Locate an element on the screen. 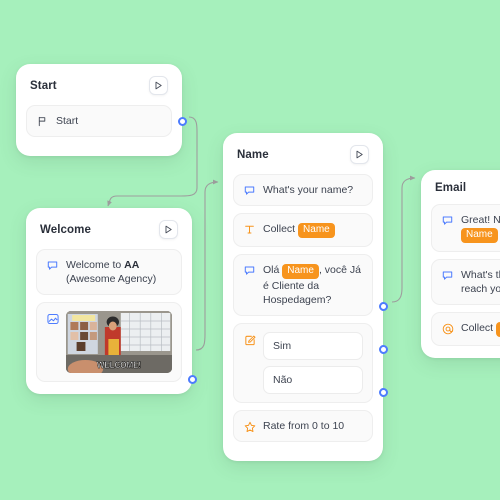  block-rating: Rate from 0 to 10 is located at coordinates (303, 426).